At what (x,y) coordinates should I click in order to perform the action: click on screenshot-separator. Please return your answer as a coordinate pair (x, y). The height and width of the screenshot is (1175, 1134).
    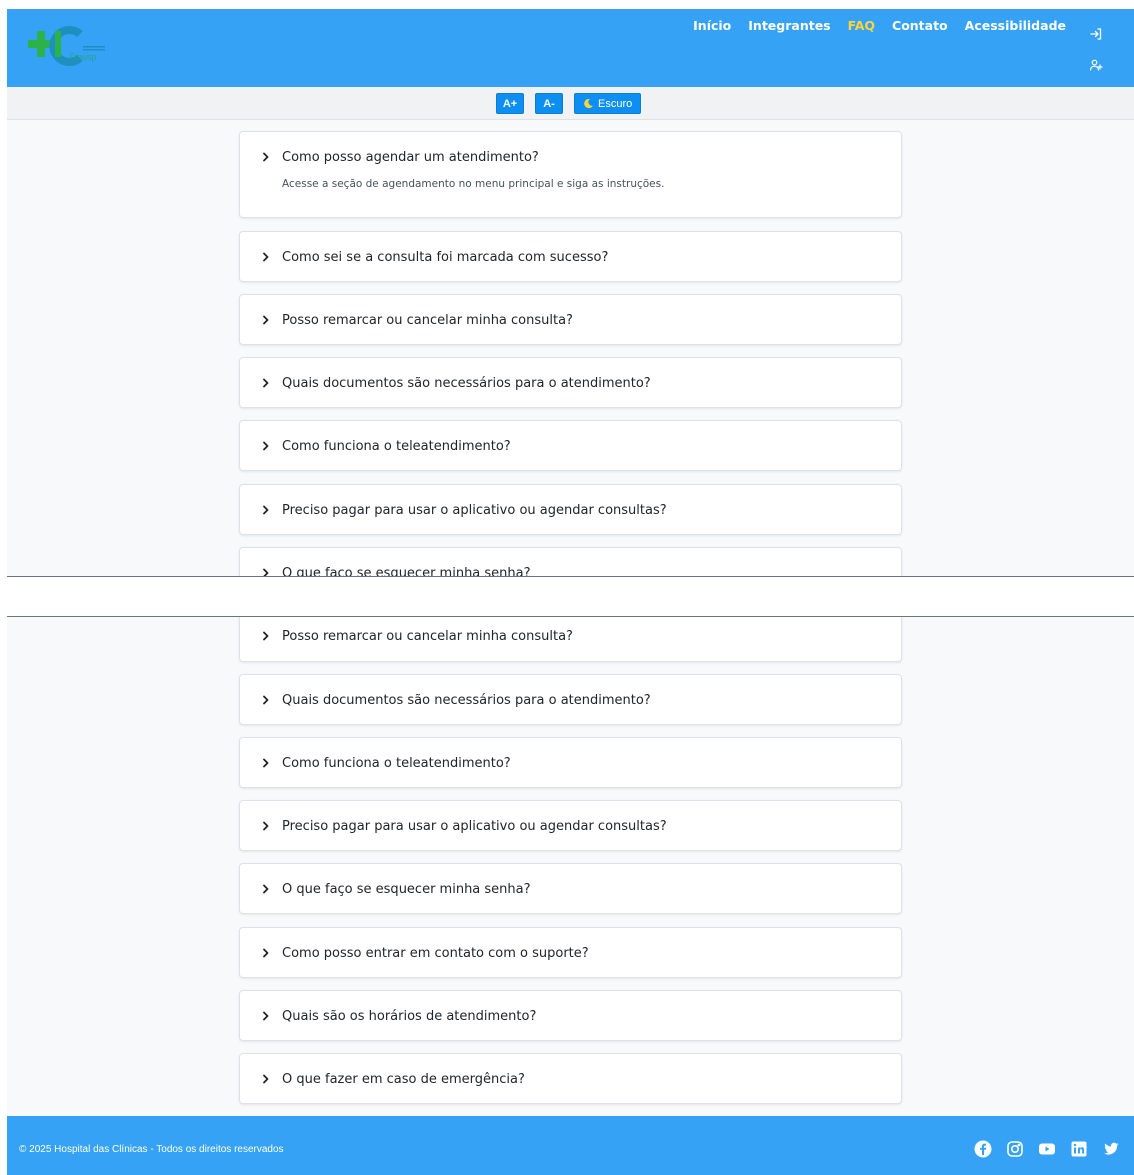
    Looking at the image, I should click on (567, 597).